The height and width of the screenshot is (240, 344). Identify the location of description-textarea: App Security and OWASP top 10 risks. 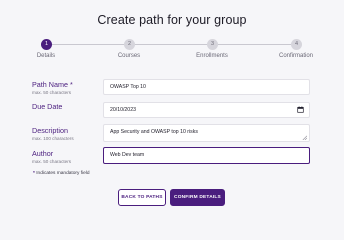
(206, 133).